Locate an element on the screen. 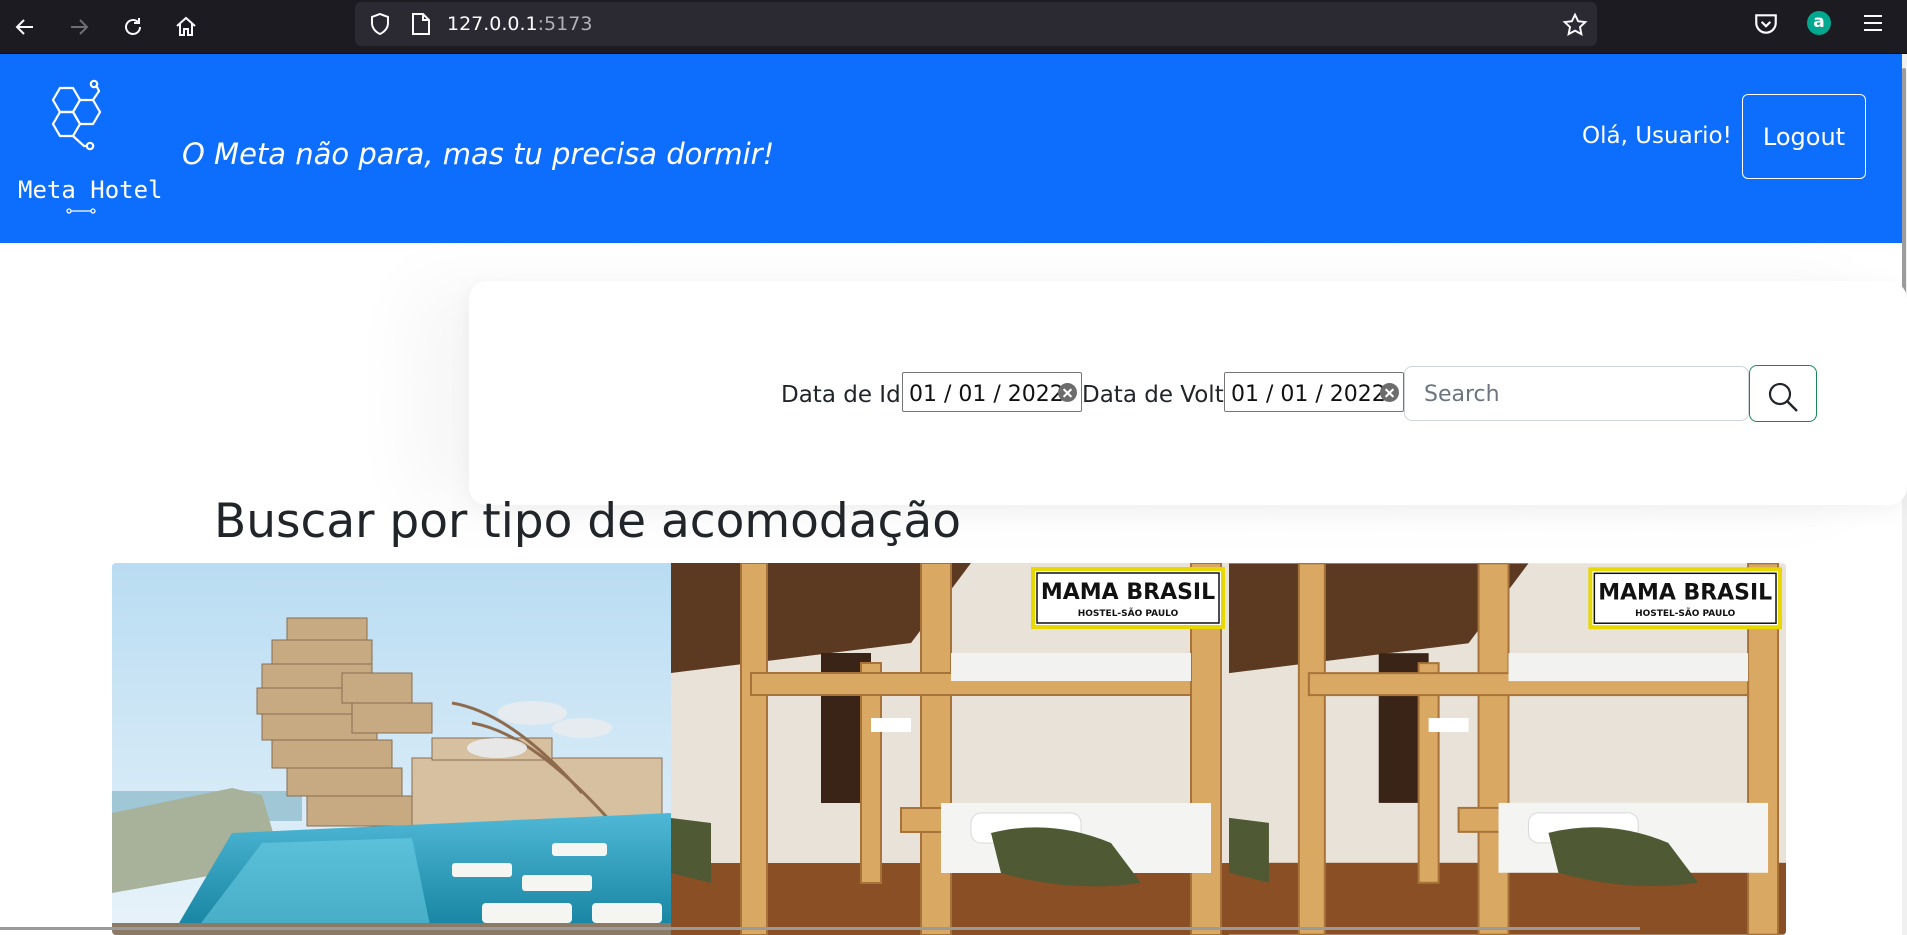 The image size is (1907, 935). resort-slide is located at coordinates (391, 749).